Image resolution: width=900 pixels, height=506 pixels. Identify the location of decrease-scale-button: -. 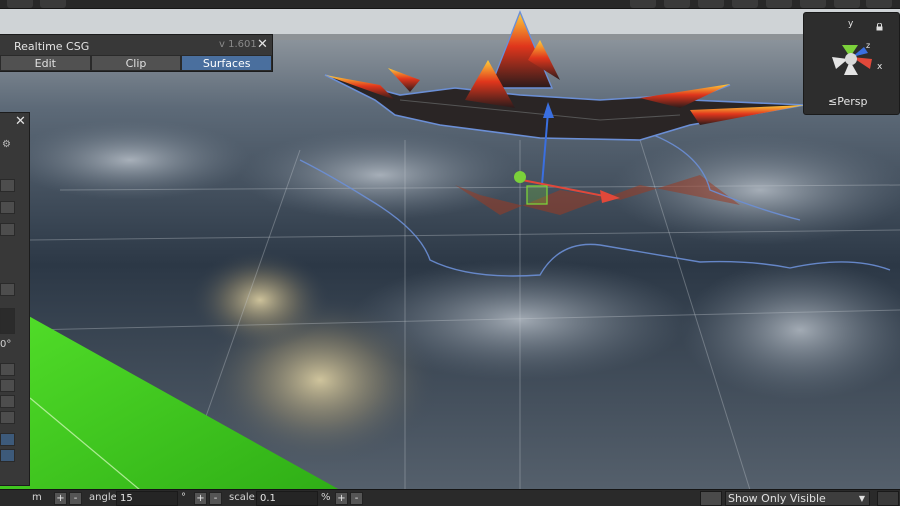
(356, 498).